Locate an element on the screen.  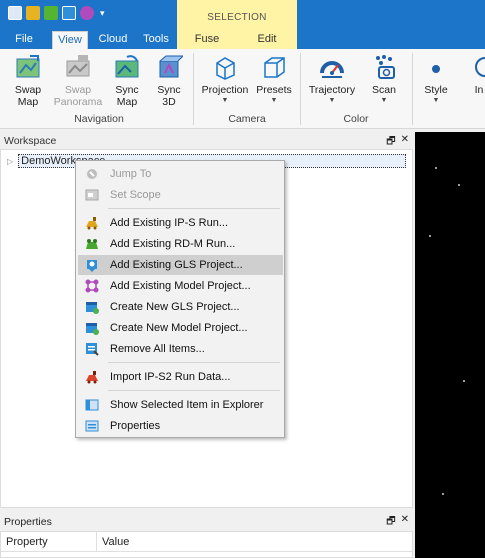
tab-edit: Edit is located at coordinates (267, 40).